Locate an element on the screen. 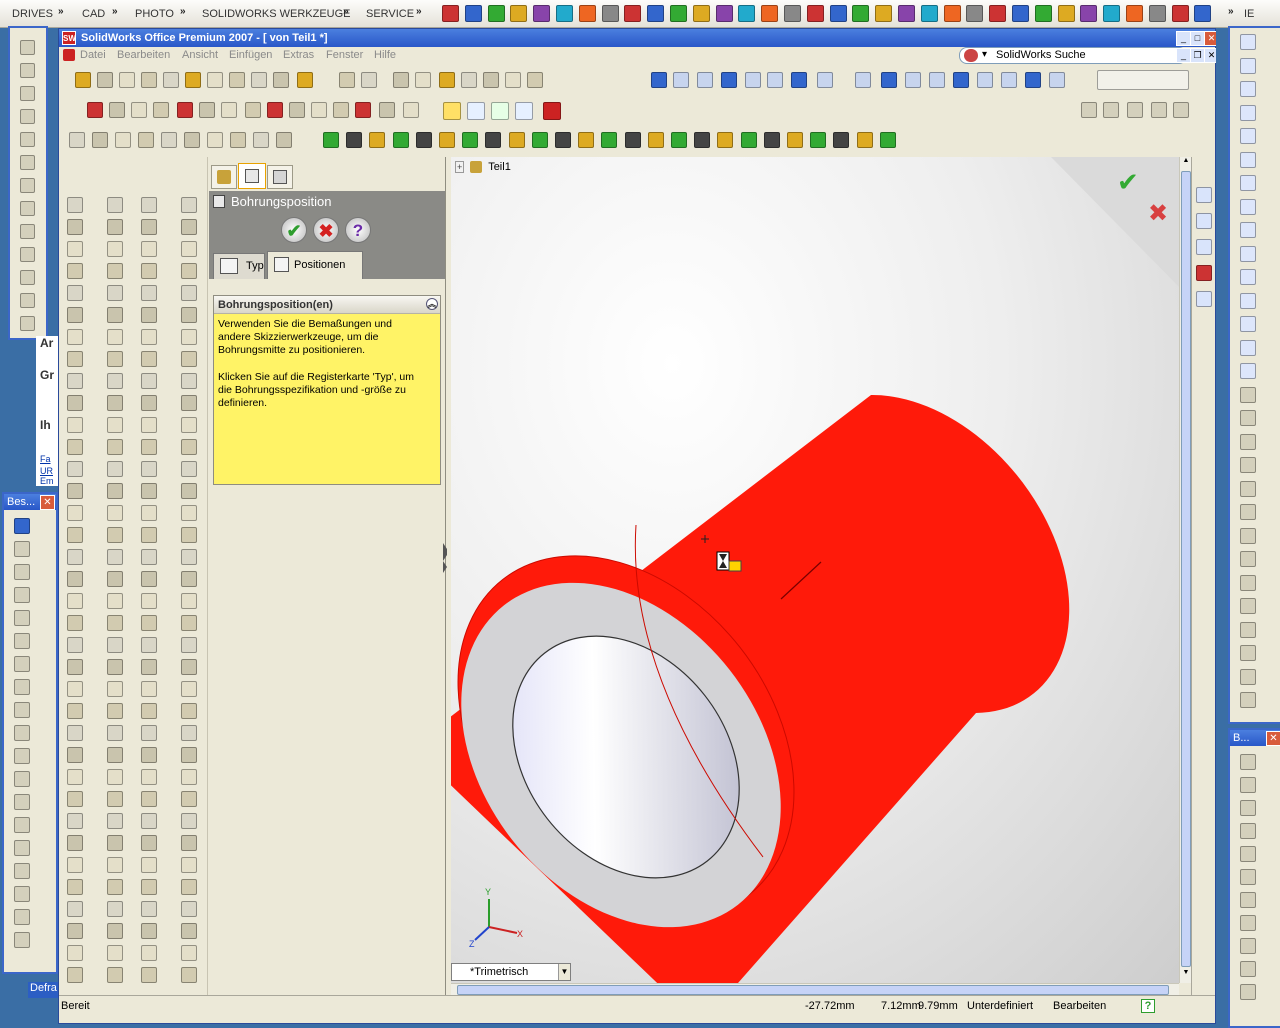 The height and width of the screenshot is (1028, 1280). scroll-down-icon: ▼ is located at coordinates (1186, 975).